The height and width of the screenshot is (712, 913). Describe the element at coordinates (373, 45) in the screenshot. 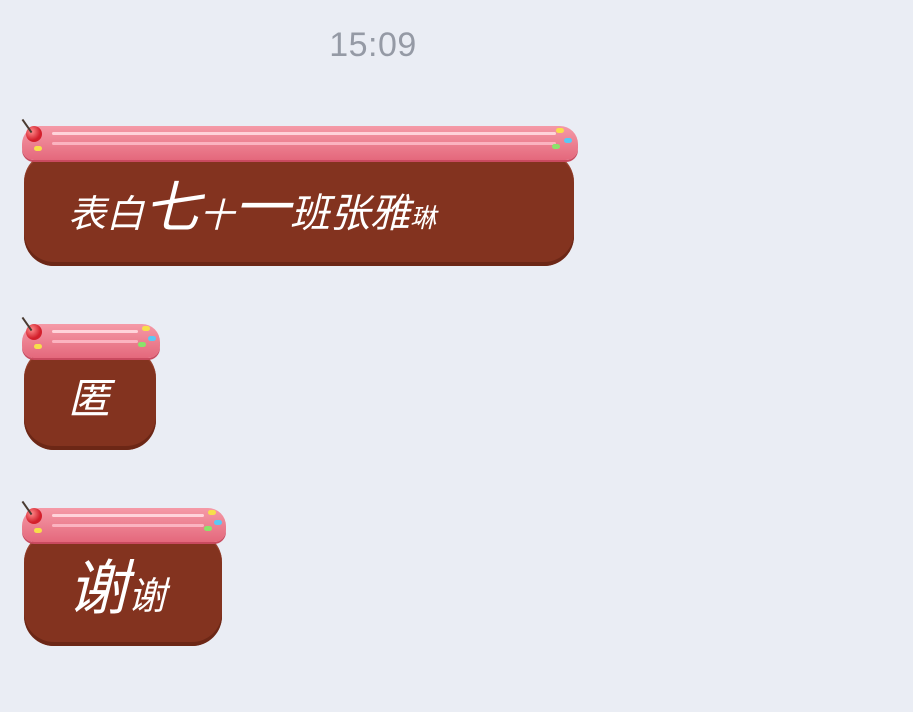

I see `chat-timestamp: 15:09` at that location.